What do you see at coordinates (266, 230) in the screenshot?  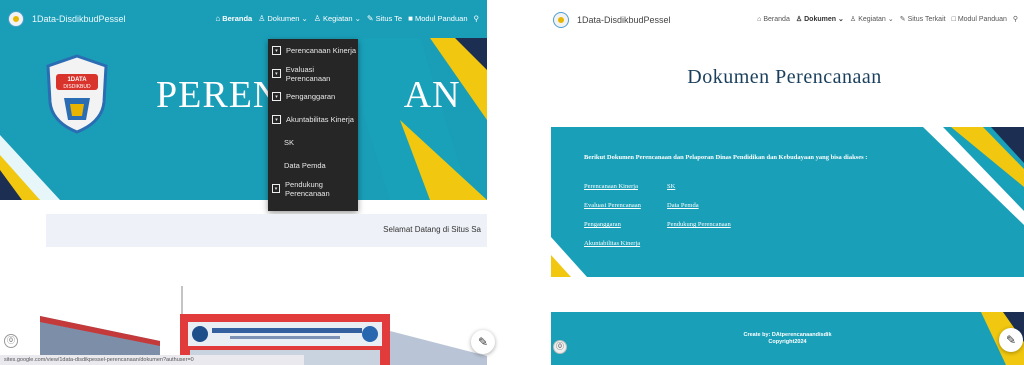 I see `welcome-banner: Selamat Datang di Situs Sa` at bounding box center [266, 230].